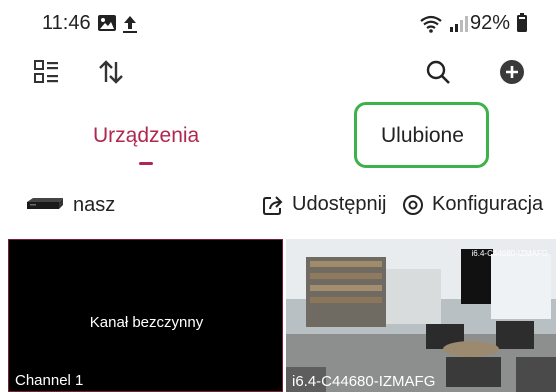  I want to click on add-icon, so click(512, 72).